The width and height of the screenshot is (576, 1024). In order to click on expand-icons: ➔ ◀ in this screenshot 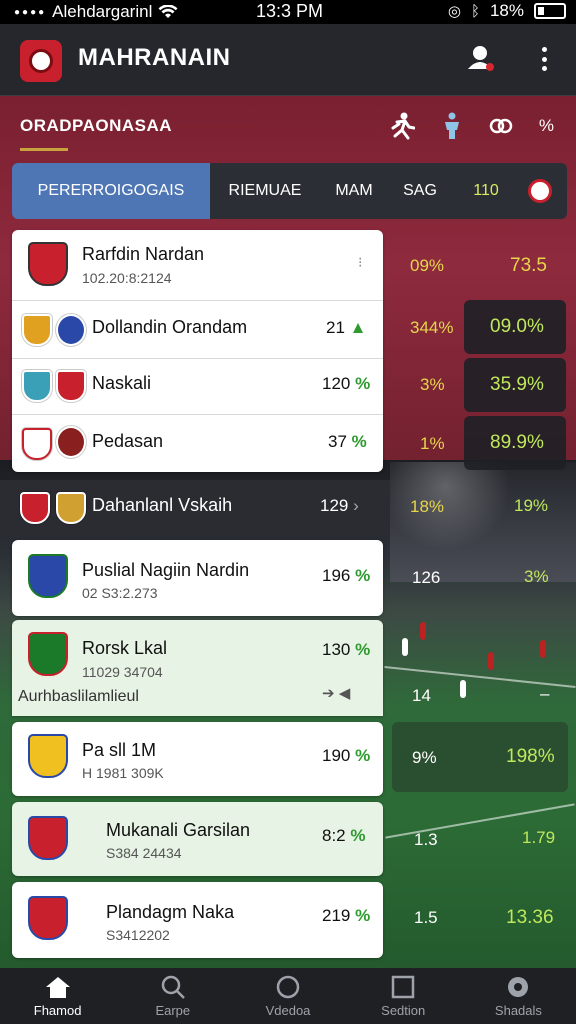, I will do `click(336, 693)`.